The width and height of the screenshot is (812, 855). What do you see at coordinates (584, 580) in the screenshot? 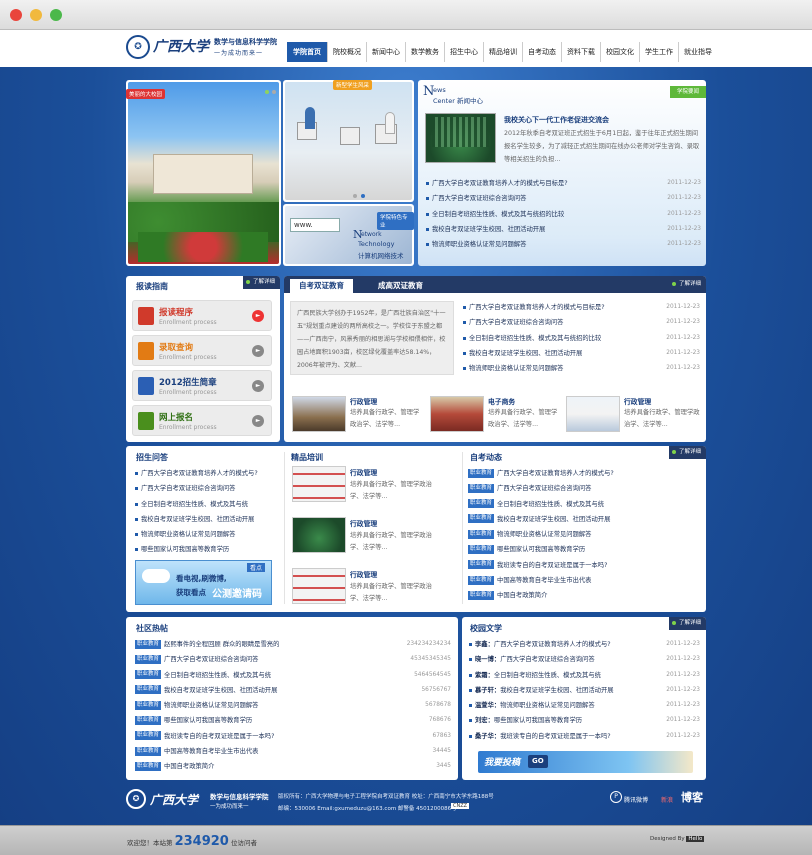
I see `list-item: 职业教育 中国高等教育自考毕业生市出代表` at bounding box center [584, 580].